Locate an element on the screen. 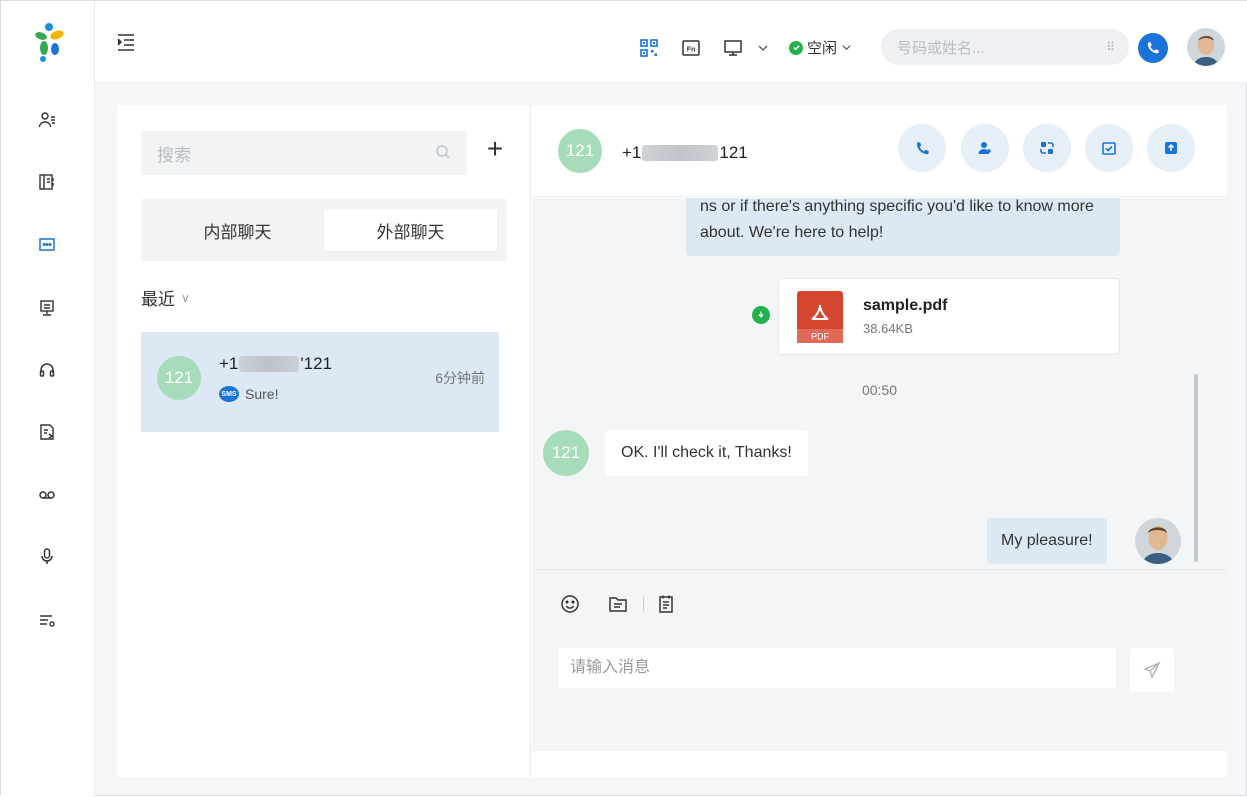  contacts-icon is located at coordinates (46, 120).